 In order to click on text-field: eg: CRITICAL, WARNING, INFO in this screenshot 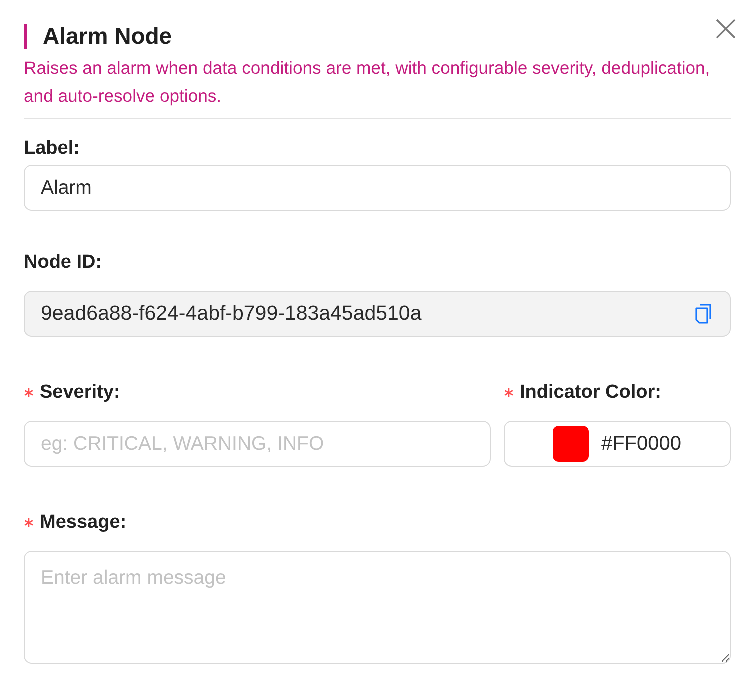, I will do `click(257, 444)`.